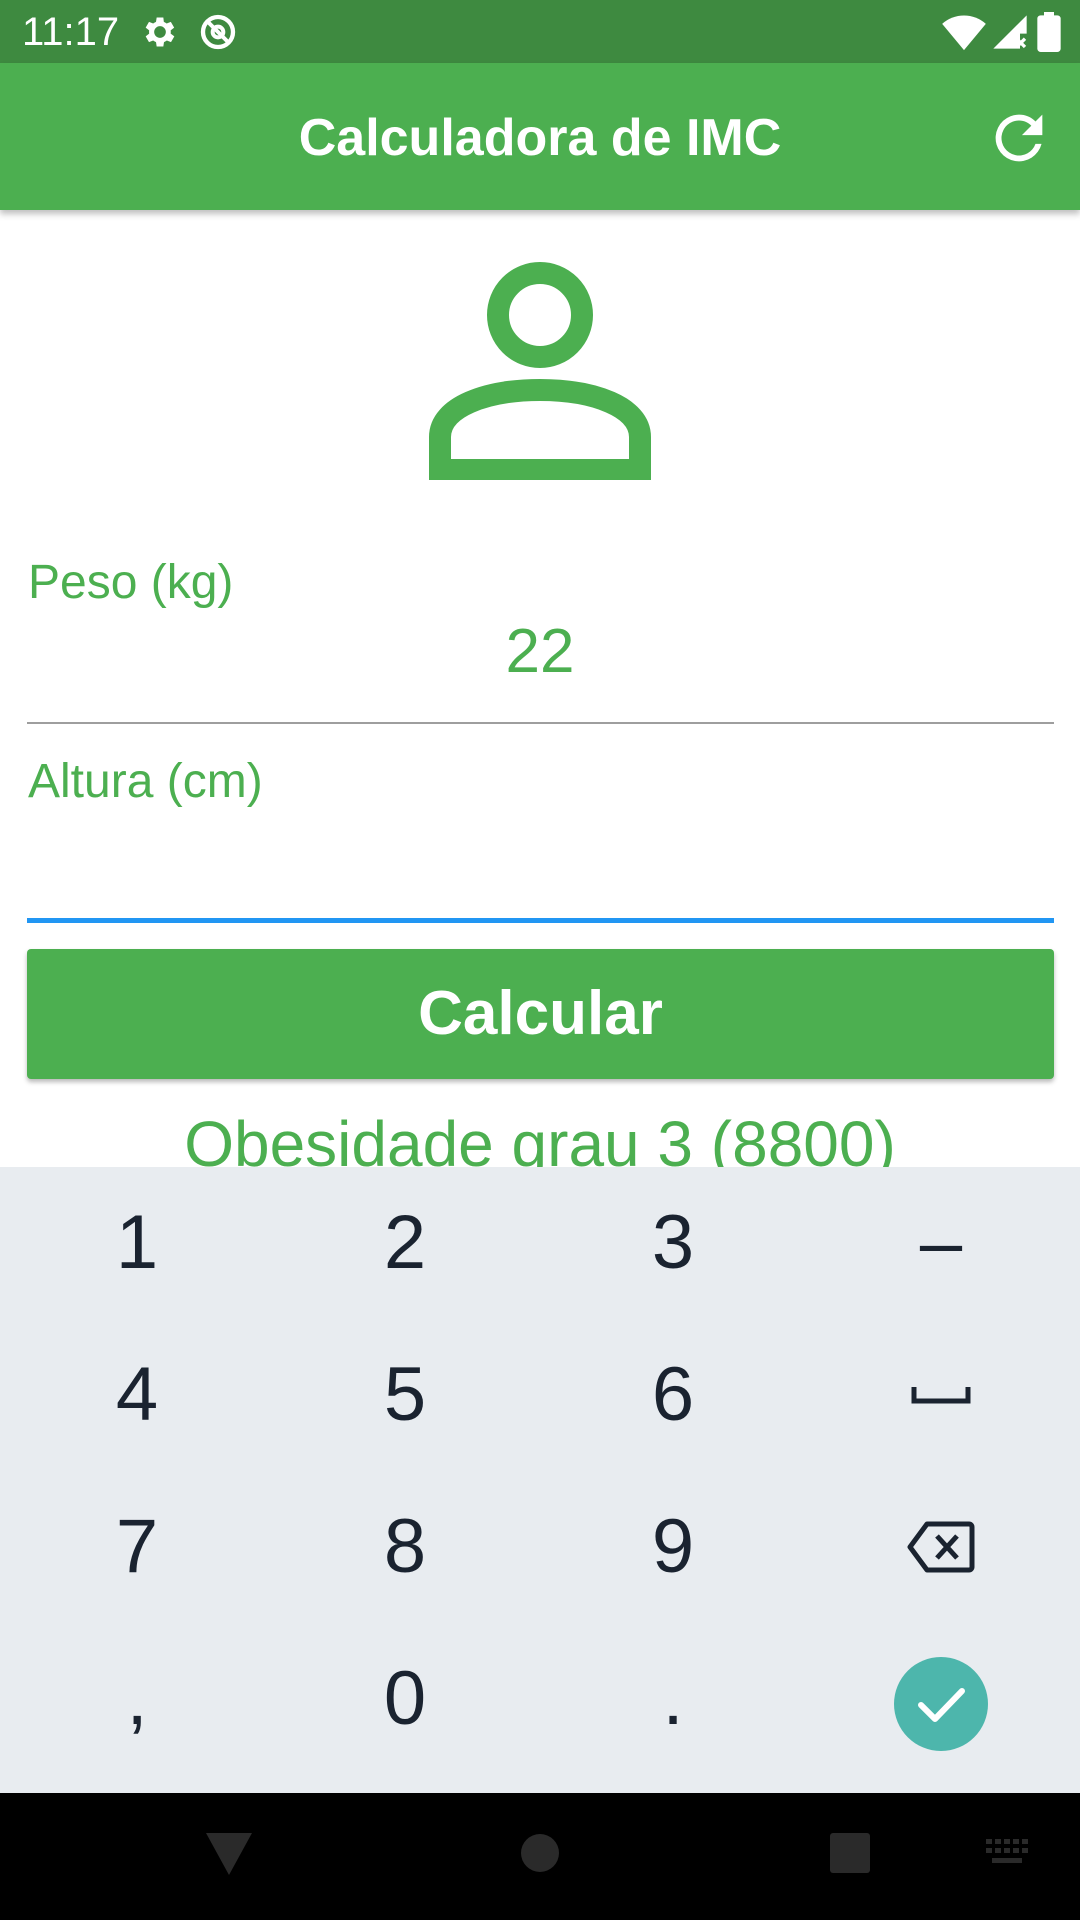  Describe the element at coordinates (160, 32) in the screenshot. I see `settings-icon` at that location.